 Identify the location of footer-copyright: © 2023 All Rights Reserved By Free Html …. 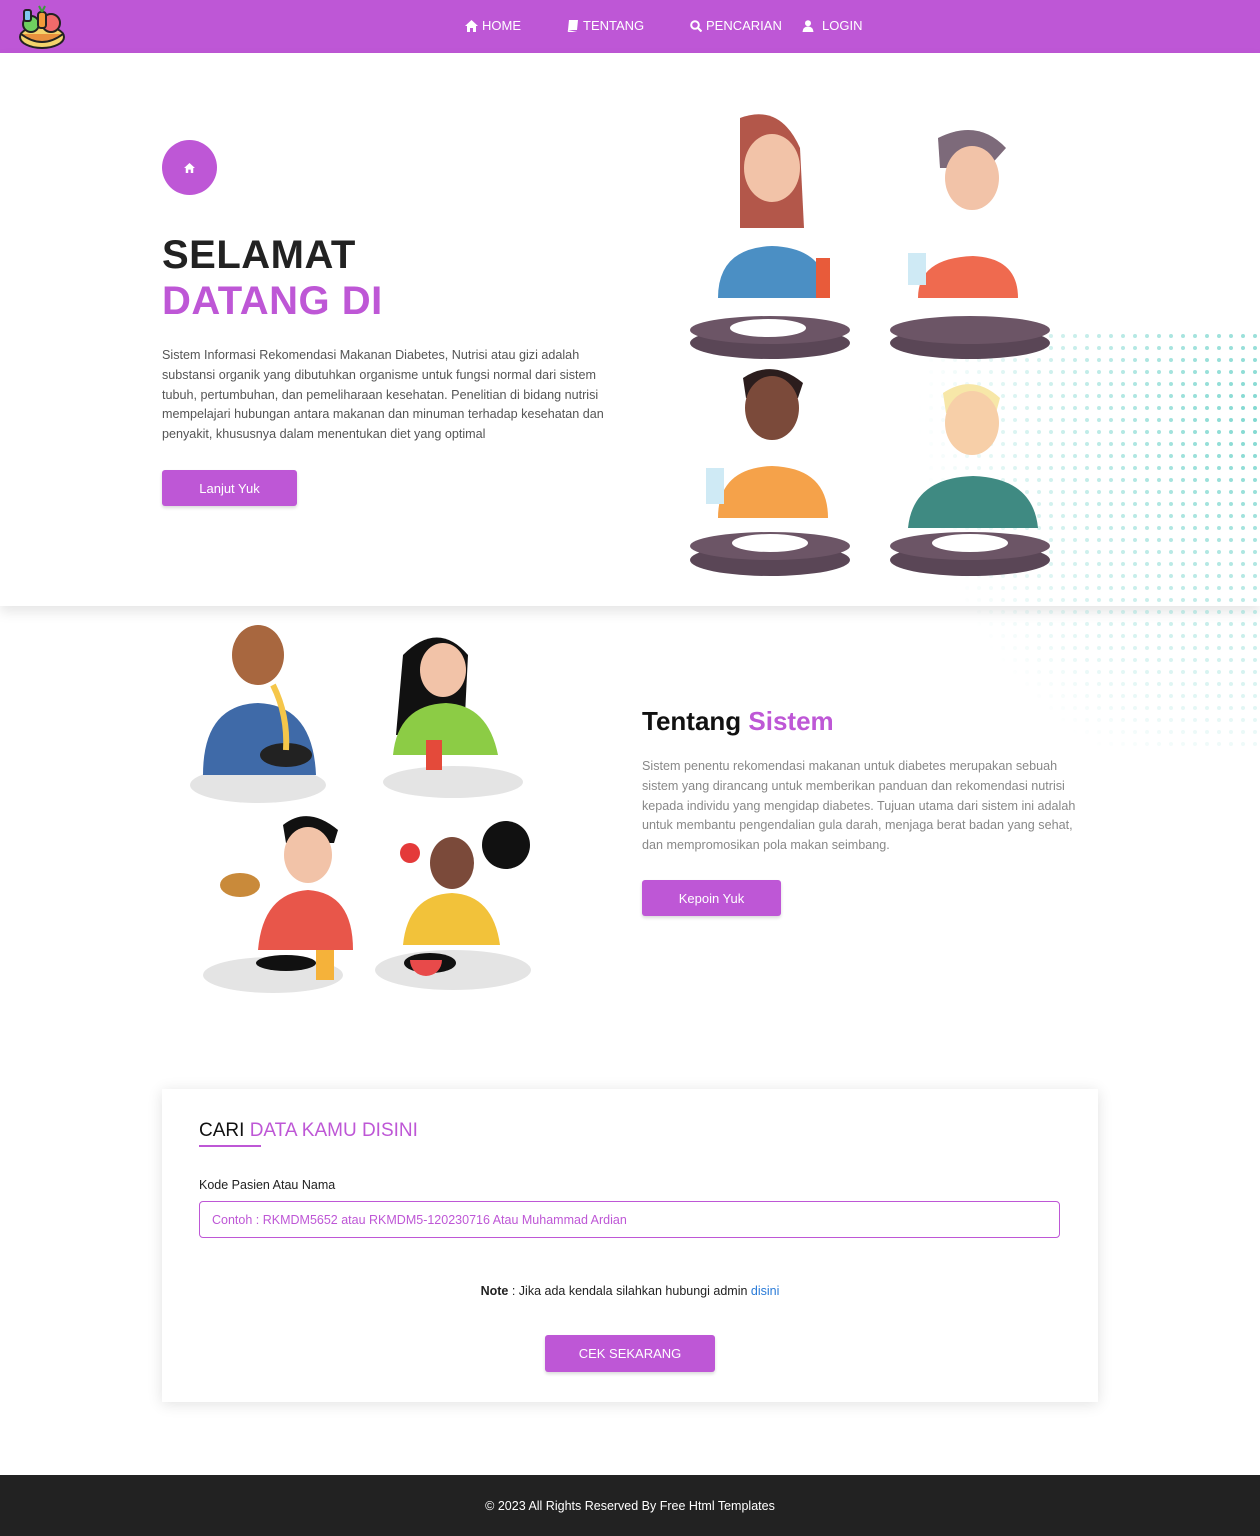
(630, 1505).